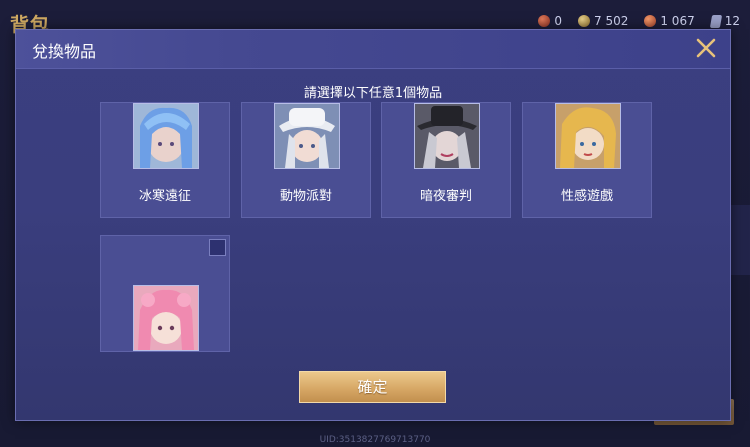 This screenshot has height=447, width=750. I want to click on resource-card: 12, so click(724, 21).